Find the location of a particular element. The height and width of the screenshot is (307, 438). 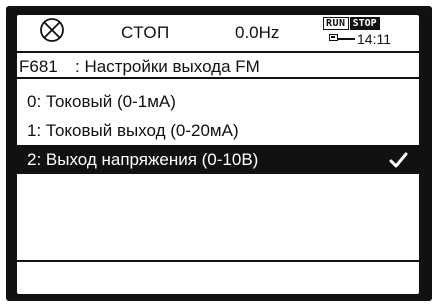

run-stop-indicator: RUN STOP is located at coordinates (351, 23).